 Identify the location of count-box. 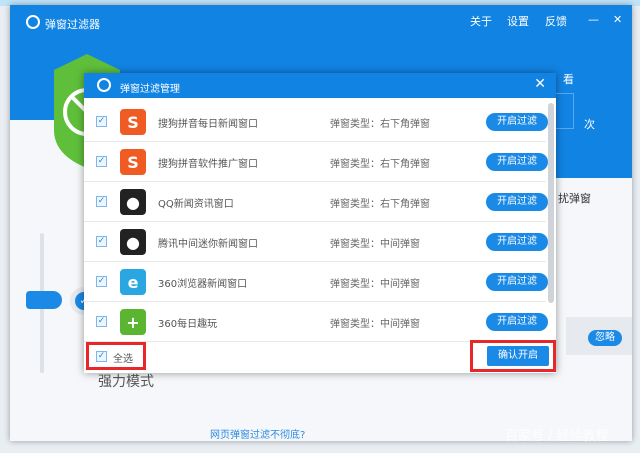
(565, 111).